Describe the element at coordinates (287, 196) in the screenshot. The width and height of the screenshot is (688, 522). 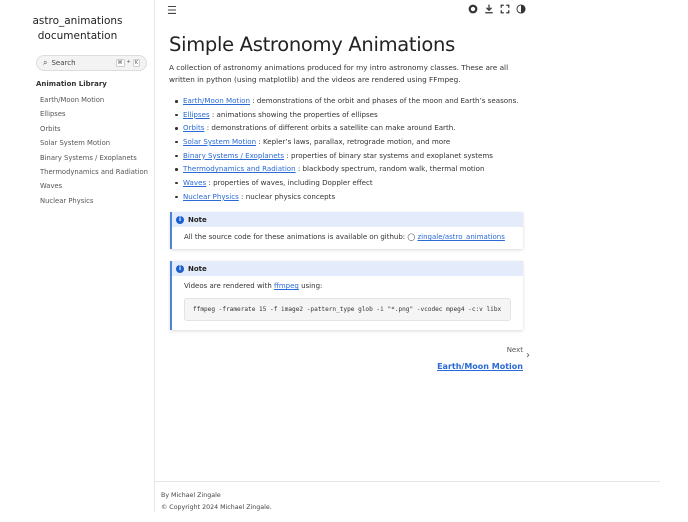
I see `topic-desc: : nuclear physics concepts` at that location.